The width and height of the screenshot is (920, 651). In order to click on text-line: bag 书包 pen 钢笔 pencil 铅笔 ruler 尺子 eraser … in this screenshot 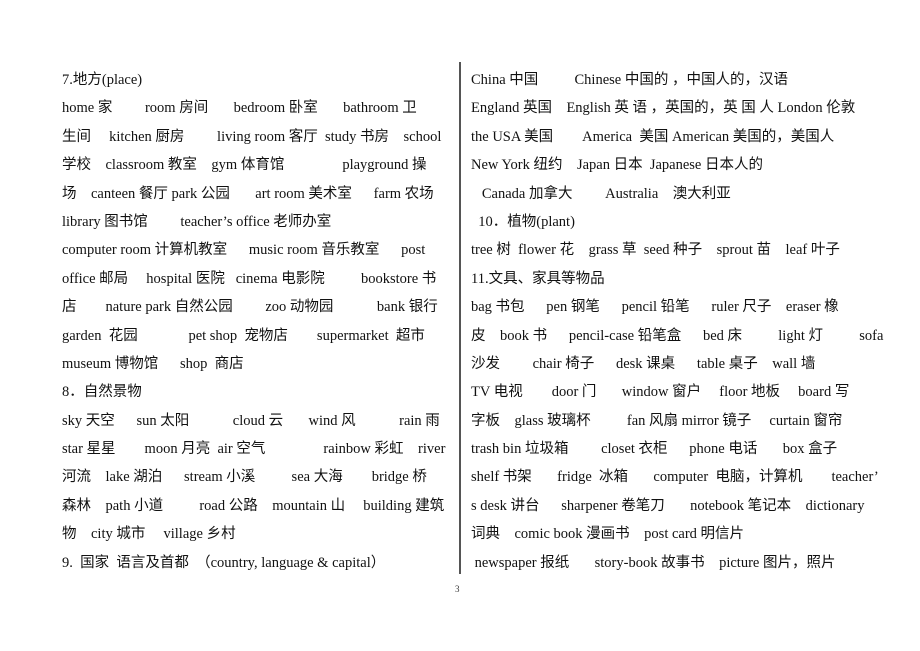, I will do `click(655, 307)`.